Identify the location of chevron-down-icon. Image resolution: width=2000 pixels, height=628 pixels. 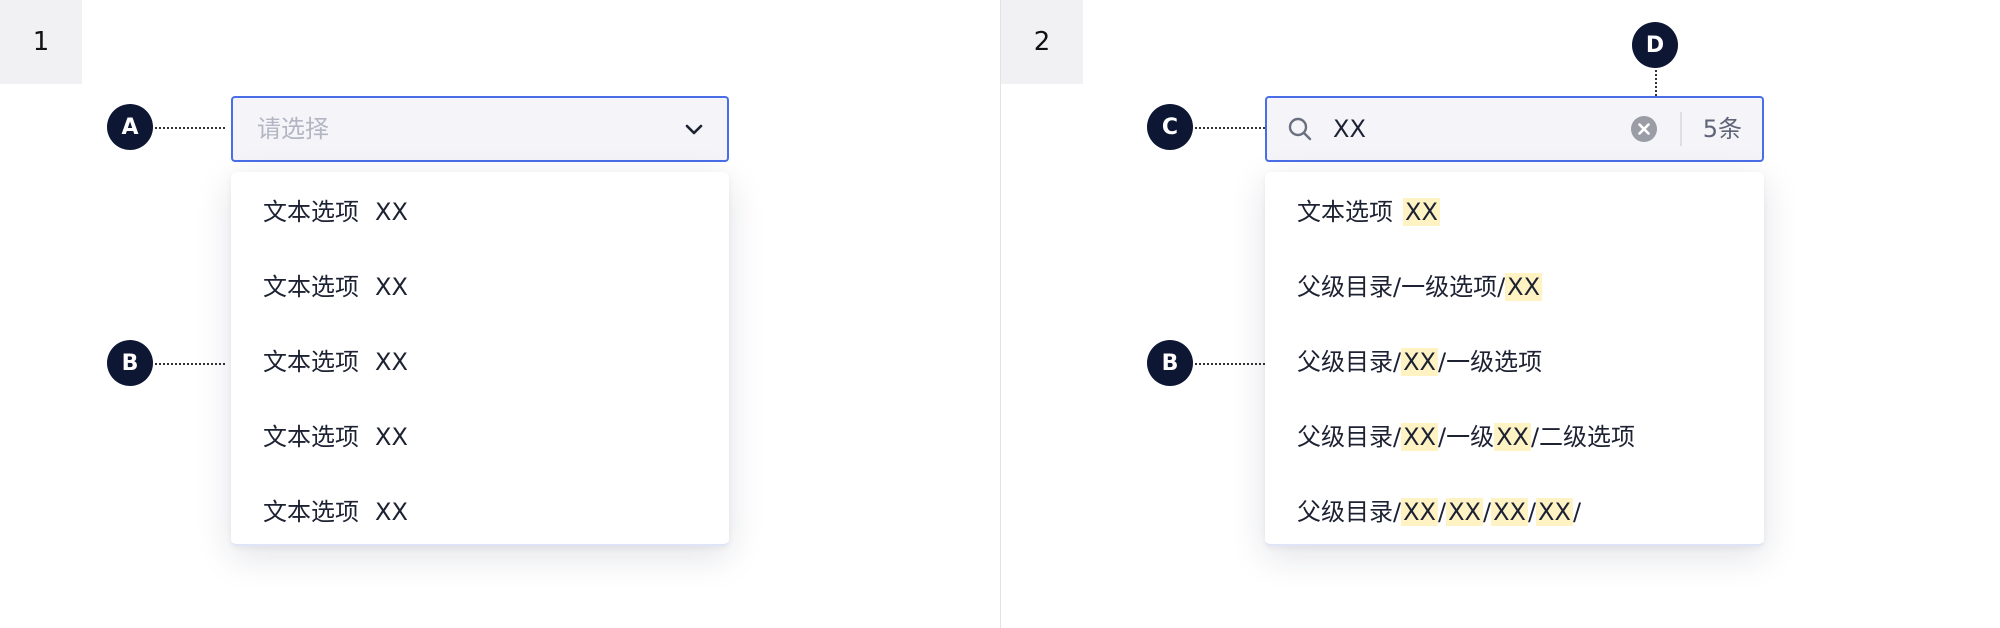
(694, 129).